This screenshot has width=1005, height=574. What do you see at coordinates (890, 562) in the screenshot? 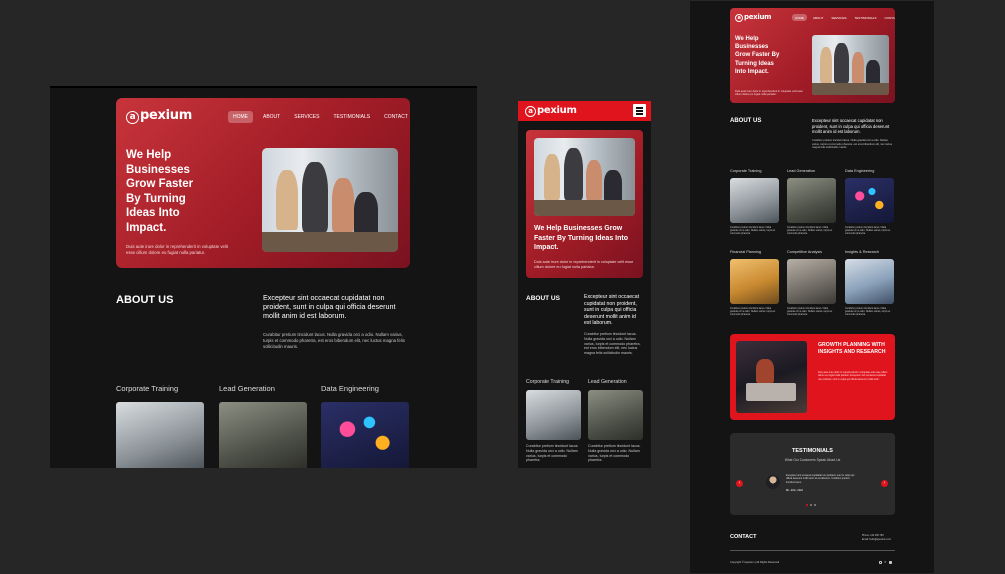
I see `youtube-icon` at bounding box center [890, 562].